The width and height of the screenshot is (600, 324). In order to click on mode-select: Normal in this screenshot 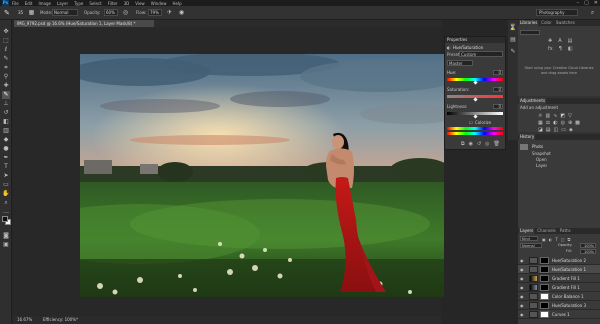, I will do `click(65, 12)`.